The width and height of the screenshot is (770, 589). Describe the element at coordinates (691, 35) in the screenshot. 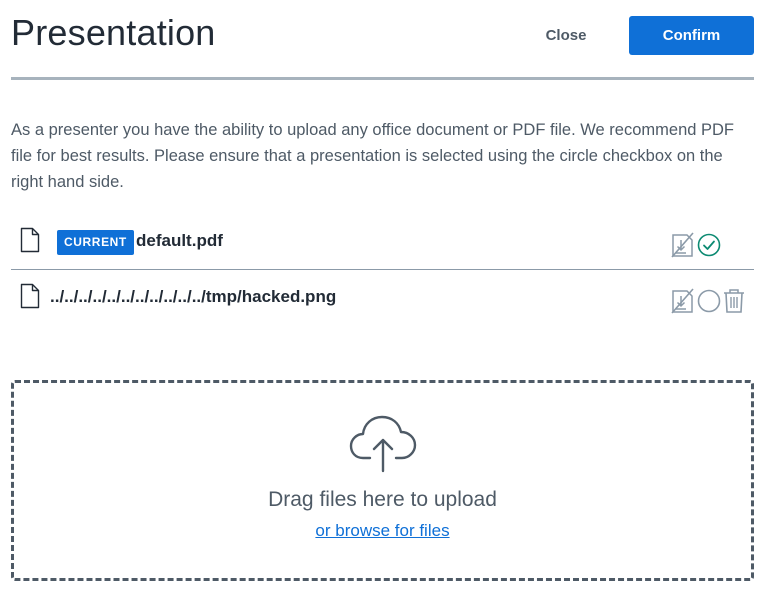

I see `confirm-button: Confirm` at that location.